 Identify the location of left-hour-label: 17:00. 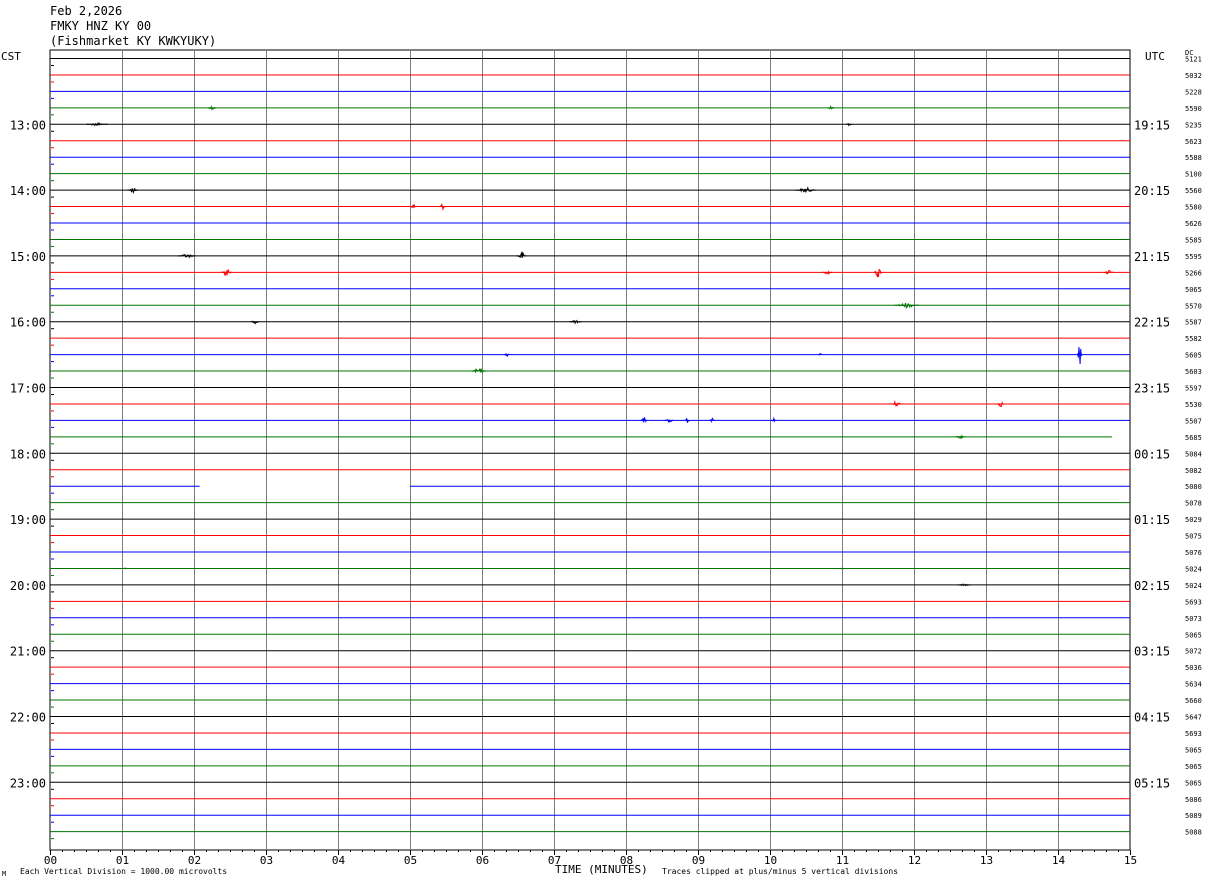
(28, 389).